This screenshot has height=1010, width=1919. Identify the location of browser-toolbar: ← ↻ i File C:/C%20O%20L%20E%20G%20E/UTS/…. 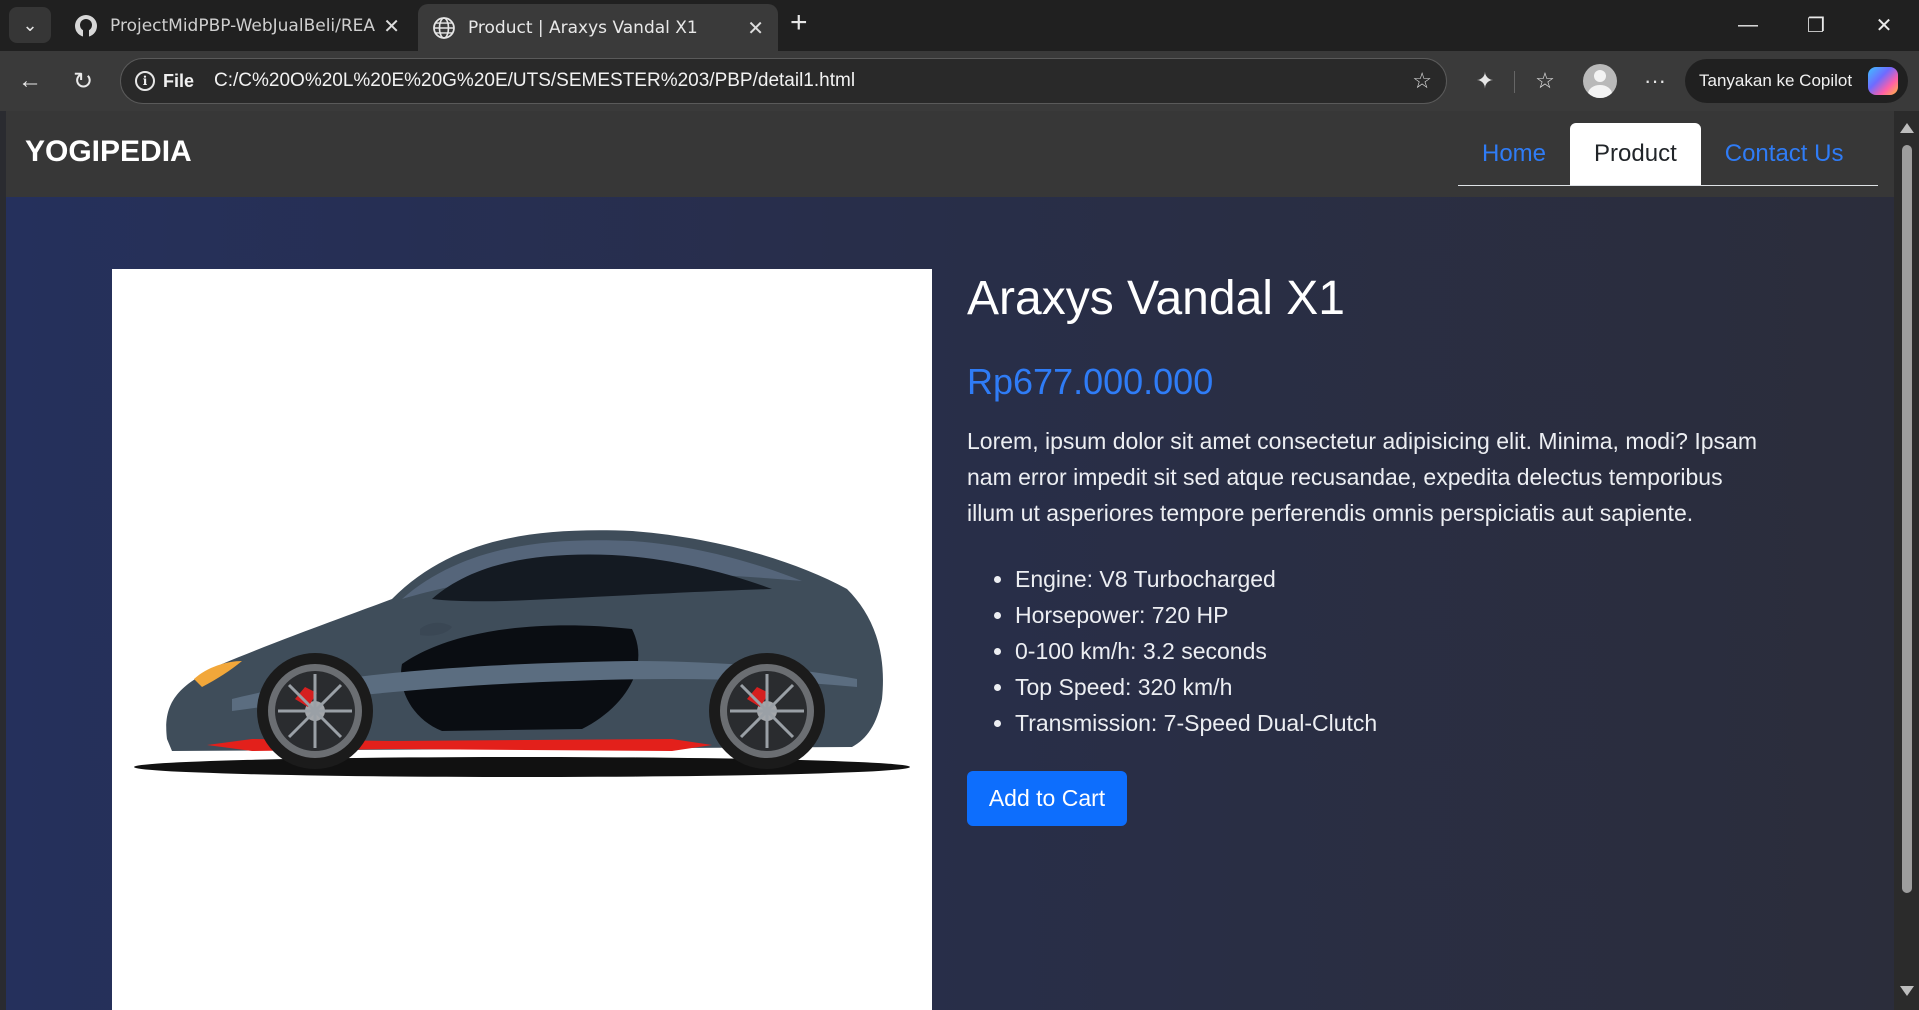
(959, 81).